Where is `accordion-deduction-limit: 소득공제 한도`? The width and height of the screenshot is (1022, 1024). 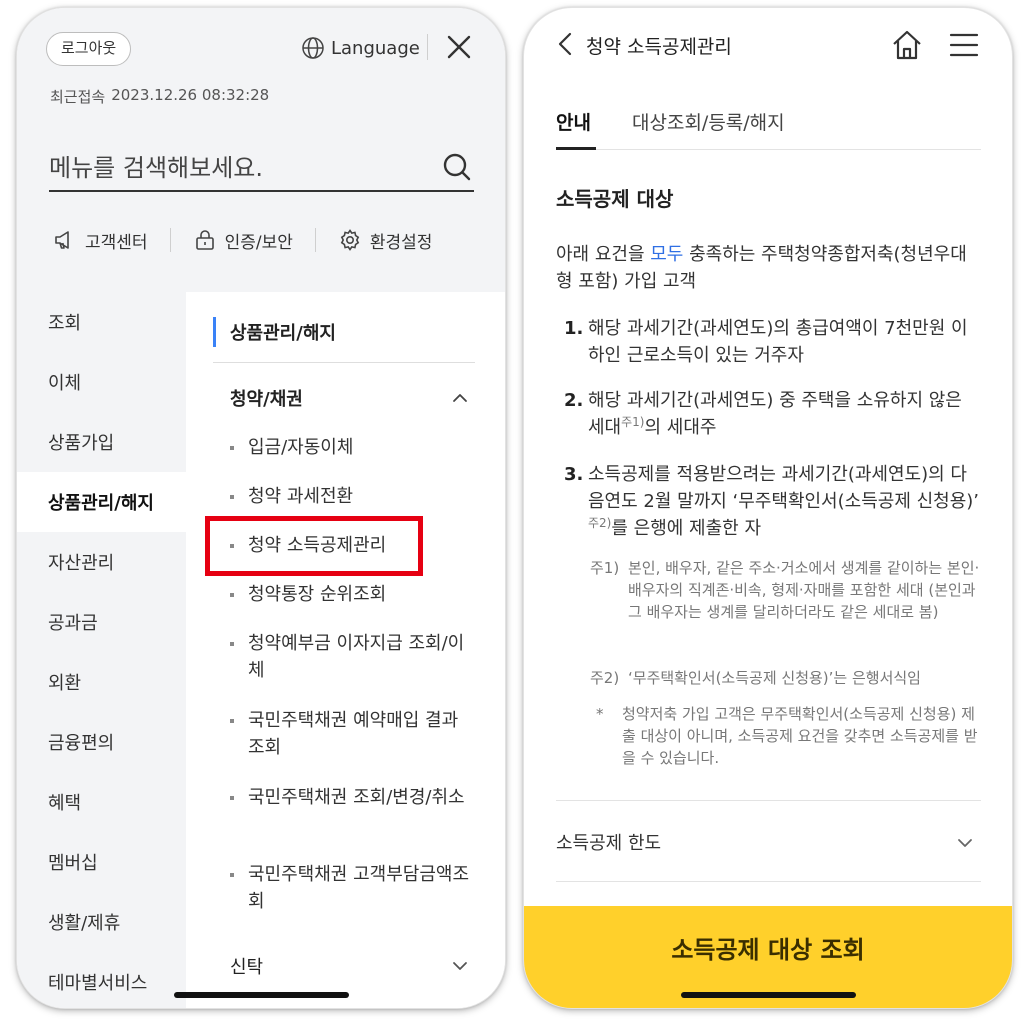
accordion-deduction-limit: 소득공제 한도 is located at coordinates (768, 841).